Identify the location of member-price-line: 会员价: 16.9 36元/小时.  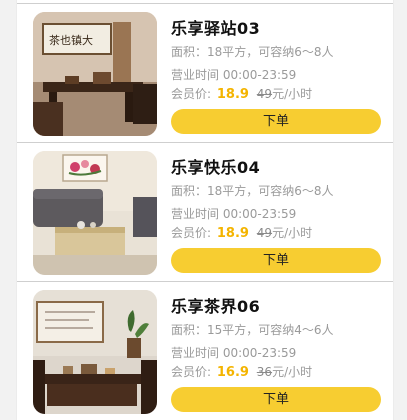
(241, 371).